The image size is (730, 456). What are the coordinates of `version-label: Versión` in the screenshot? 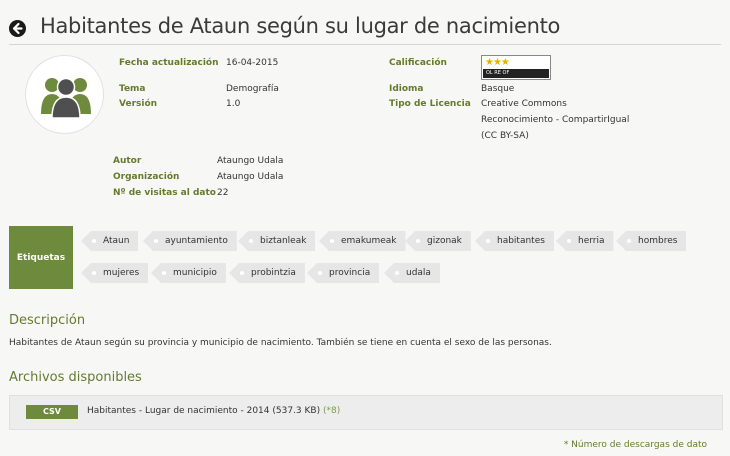 It's located at (138, 104).